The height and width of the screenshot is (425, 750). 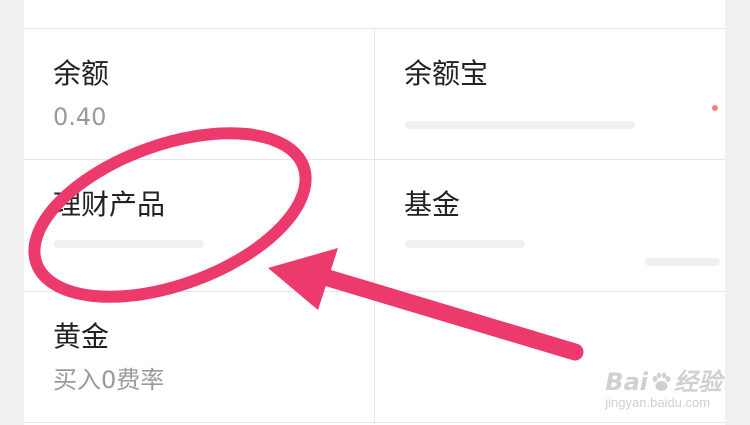 I want to click on watermark: Bai 经验 jingyan.baidu.com, so click(x=663, y=390).